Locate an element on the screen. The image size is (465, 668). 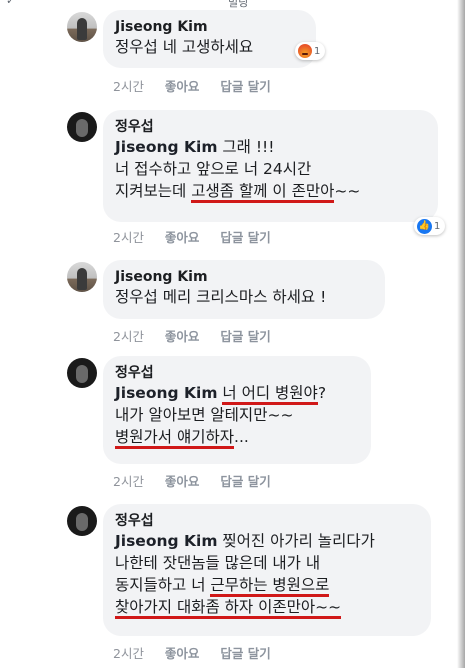
text-segment: 정우섭 네 고생하세요 is located at coordinates (184, 47).